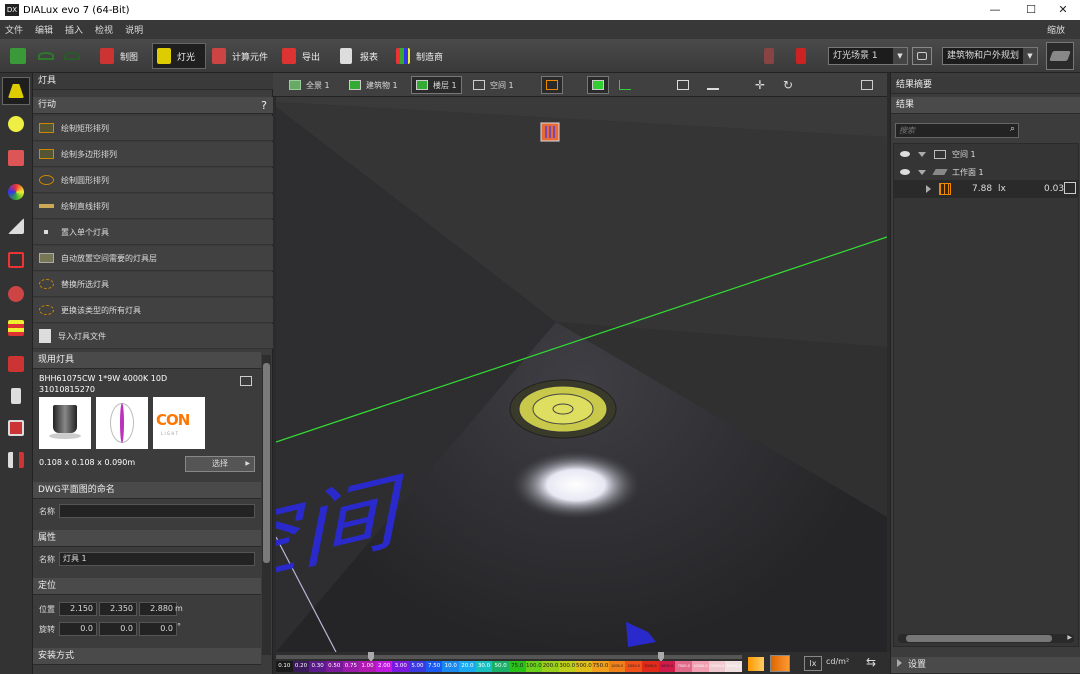 The image size is (1080, 674). I want to click on measure-view-button, so click(714, 85).